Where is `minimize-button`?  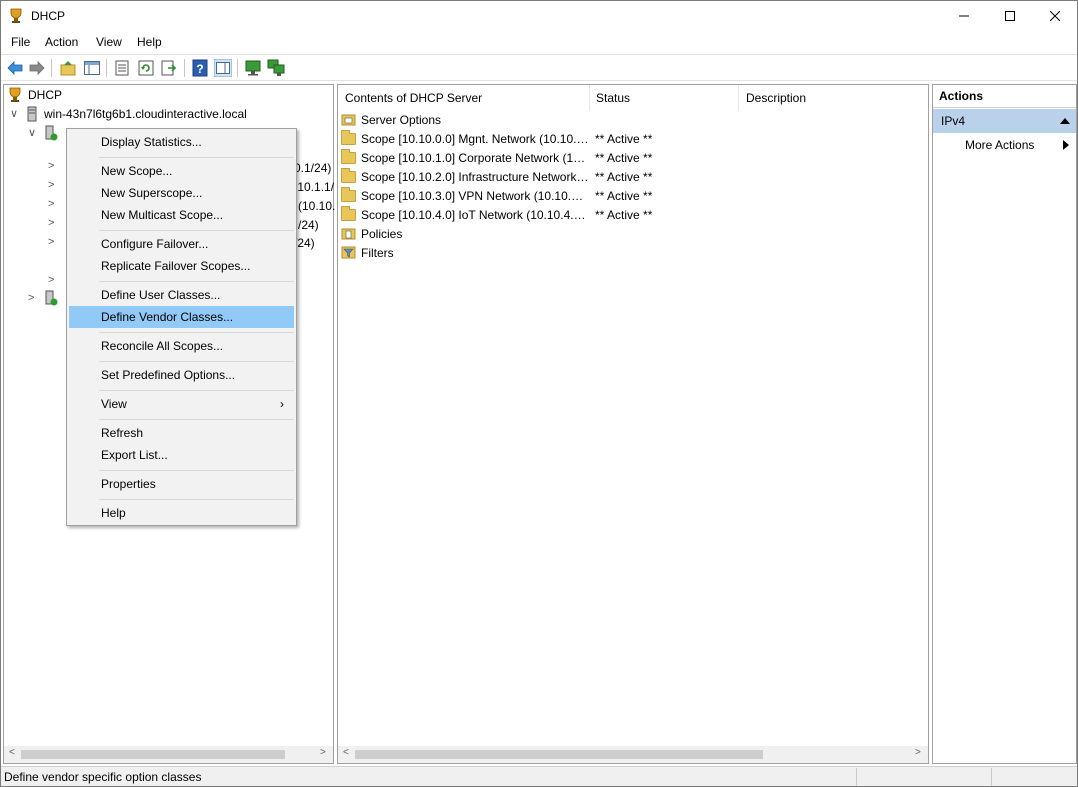 minimize-button is located at coordinates (964, 16).